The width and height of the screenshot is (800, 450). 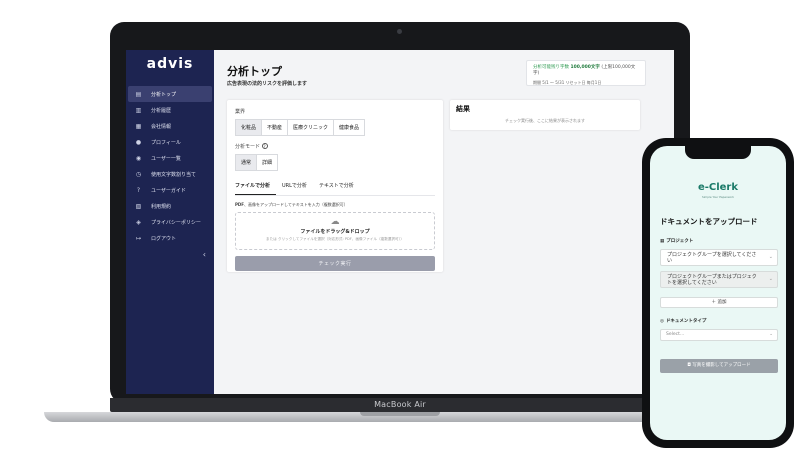 I want to click on sidebar-item-label: 使用文字数割り当て, so click(x=174, y=174).